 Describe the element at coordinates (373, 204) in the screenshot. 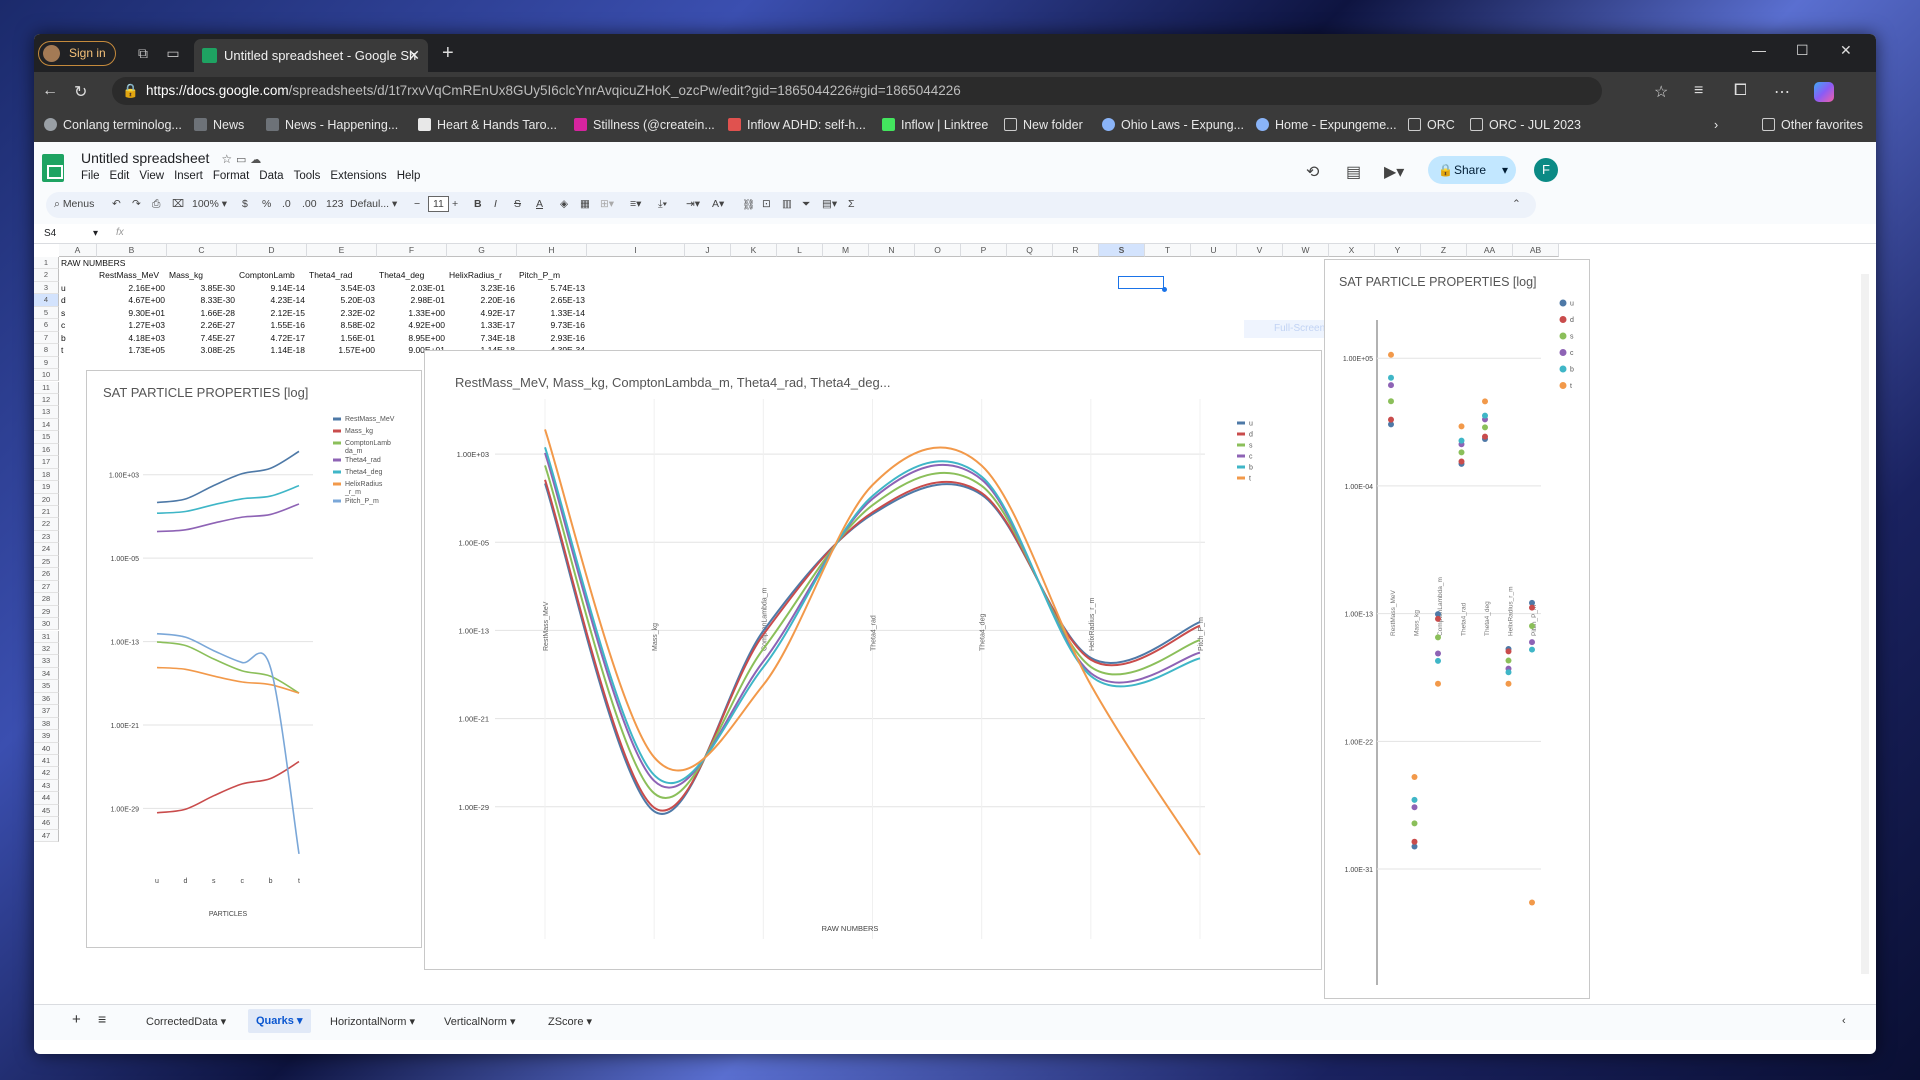

I see `font-select: Defaul... ▾` at that location.